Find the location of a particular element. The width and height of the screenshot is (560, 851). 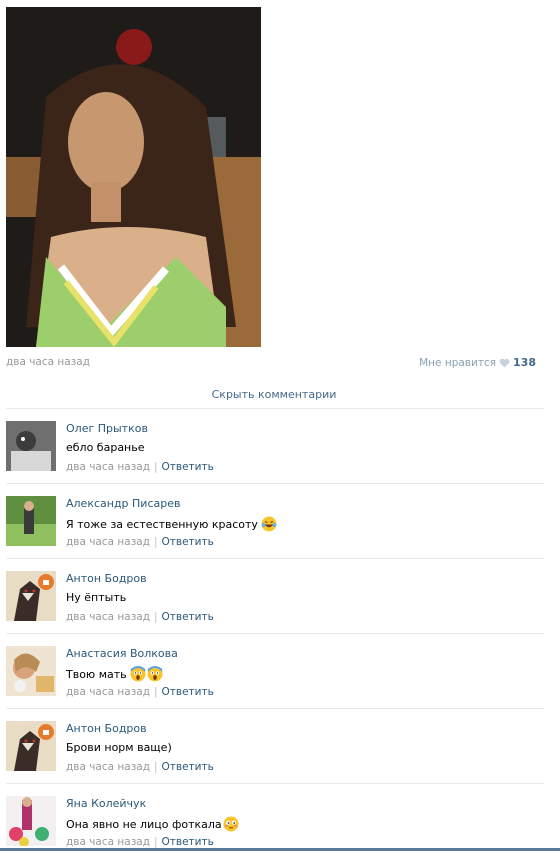

comment-text-content: Брови норм ваще) is located at coordinates (119, 747).